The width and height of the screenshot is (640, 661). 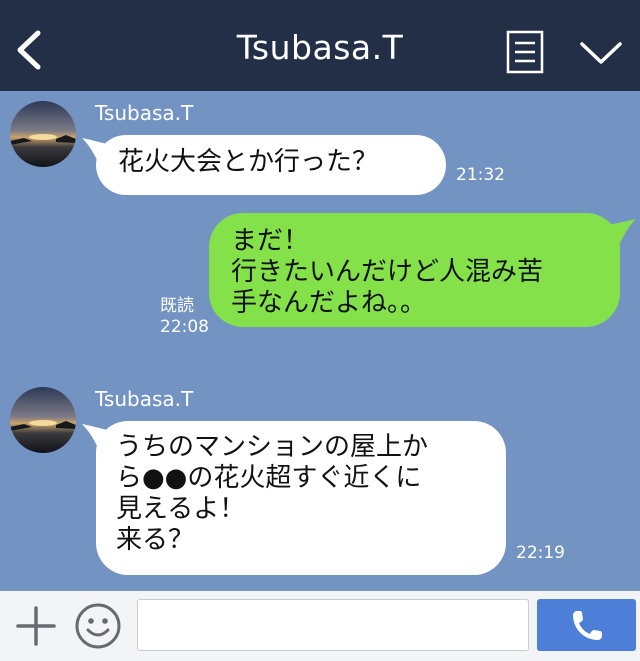 I want to click on collapse-button, so click(x=601, y=52).